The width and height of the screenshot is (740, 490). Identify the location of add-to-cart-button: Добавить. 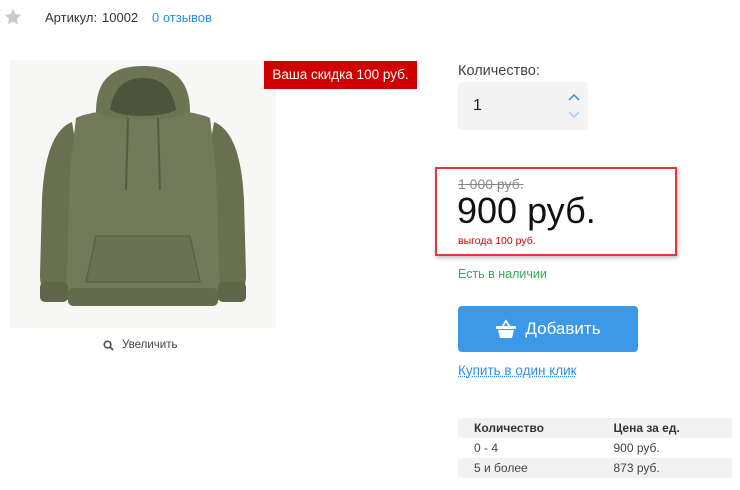
(548, 329).